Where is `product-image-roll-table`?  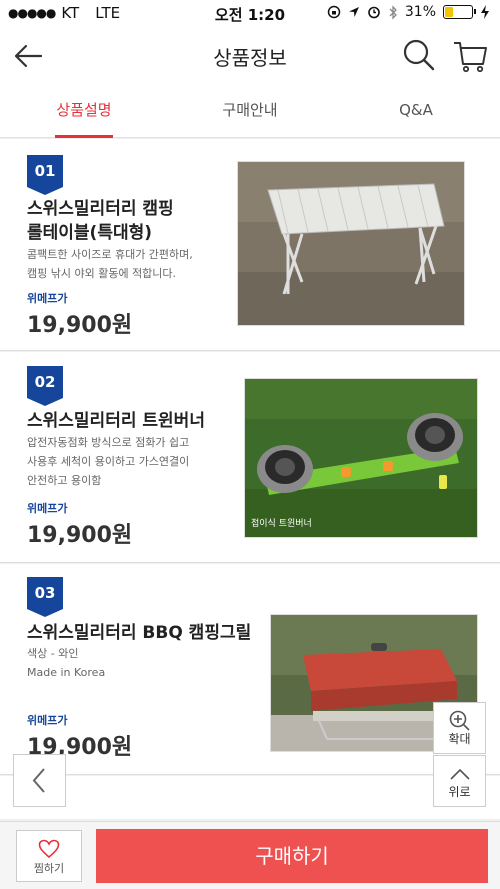
product-image-roll-table is located at coordinates (351, 243).